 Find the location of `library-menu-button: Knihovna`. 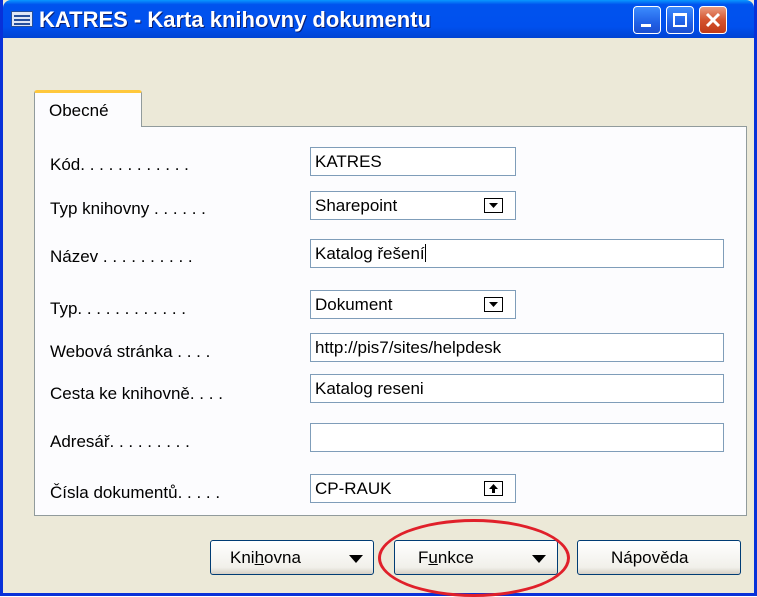

library-menu-button: Knihovna is located at coordinates (292, 557).